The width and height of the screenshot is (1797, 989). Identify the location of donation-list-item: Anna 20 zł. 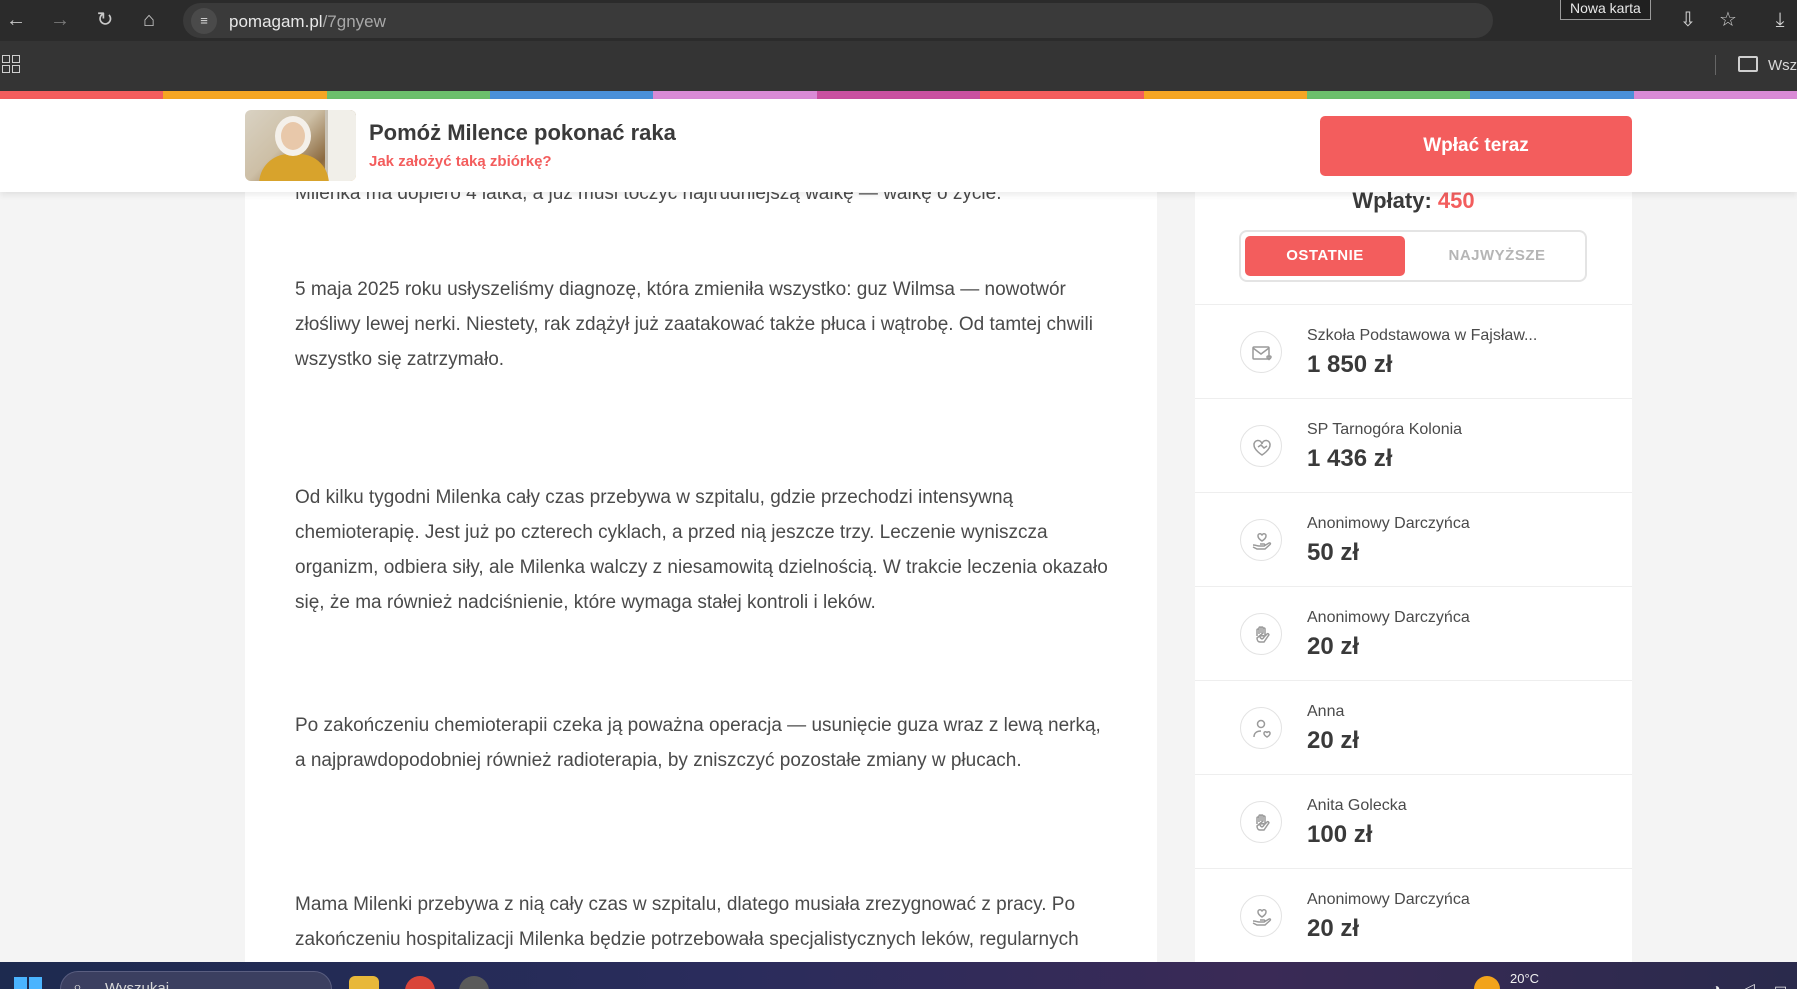
(1413, 728).